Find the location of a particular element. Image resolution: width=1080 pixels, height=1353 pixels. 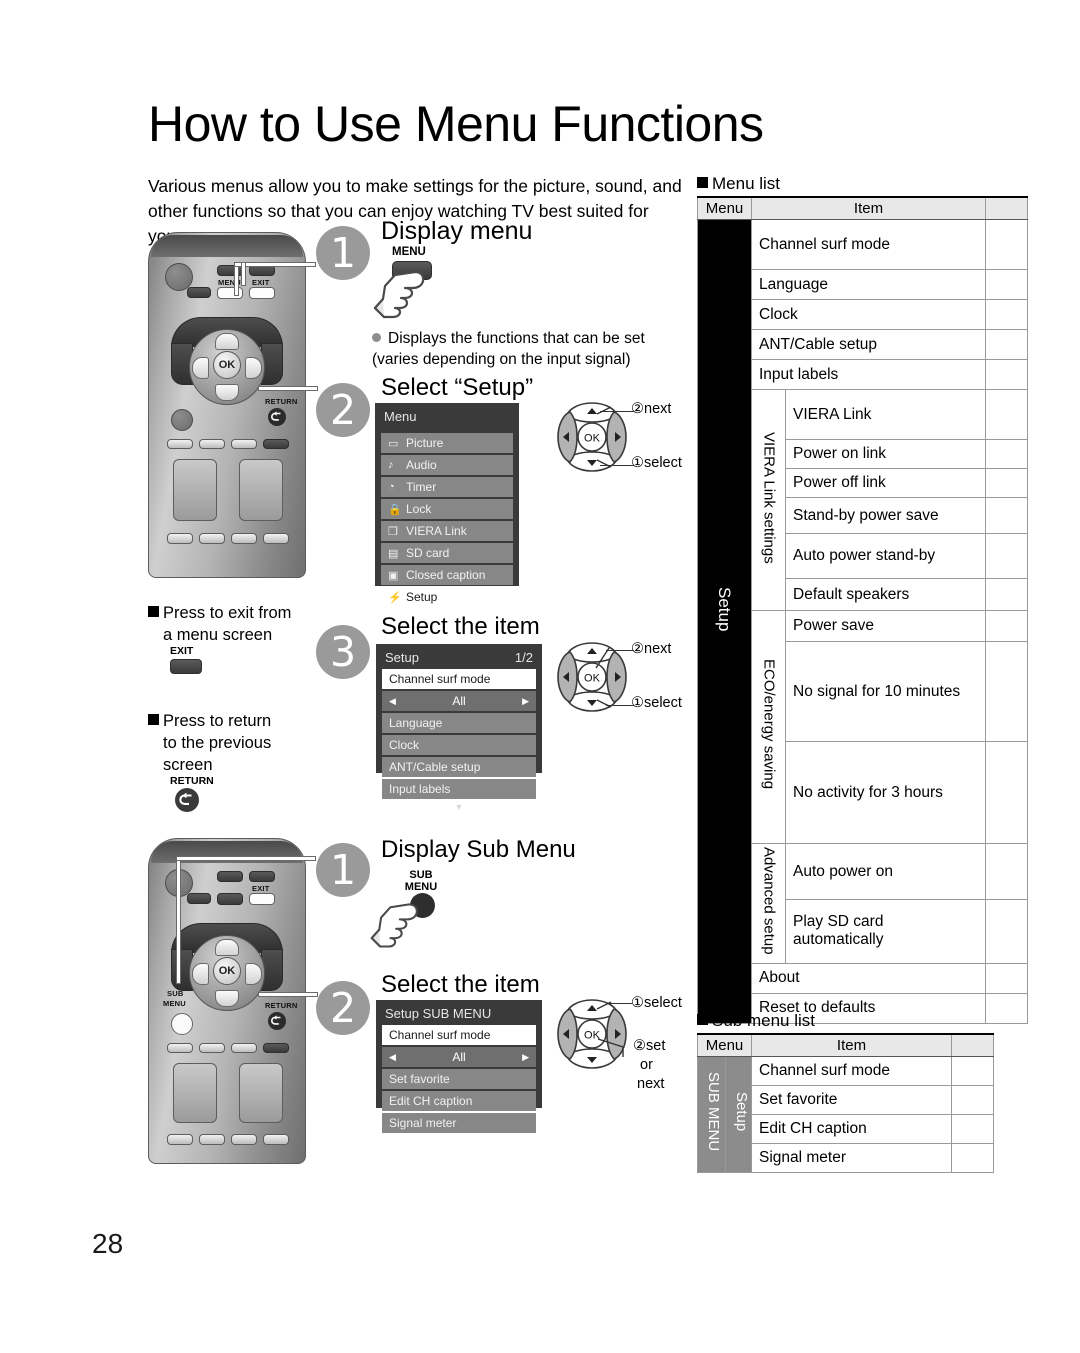

osd-menu-title-text: Menu is located at coordinates (400, 416).